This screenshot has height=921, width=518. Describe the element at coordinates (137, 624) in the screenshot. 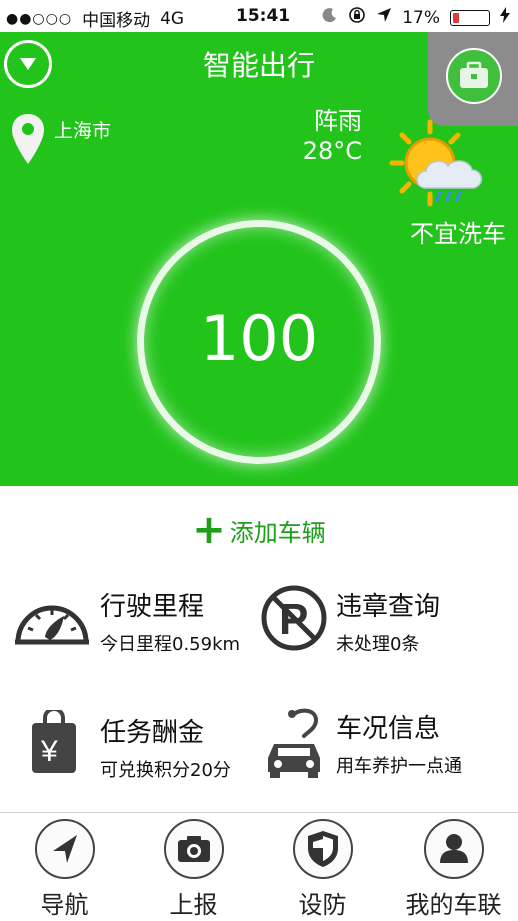

I see `feature-mileage: 行驶里程 今日里程0.59km` at that location.